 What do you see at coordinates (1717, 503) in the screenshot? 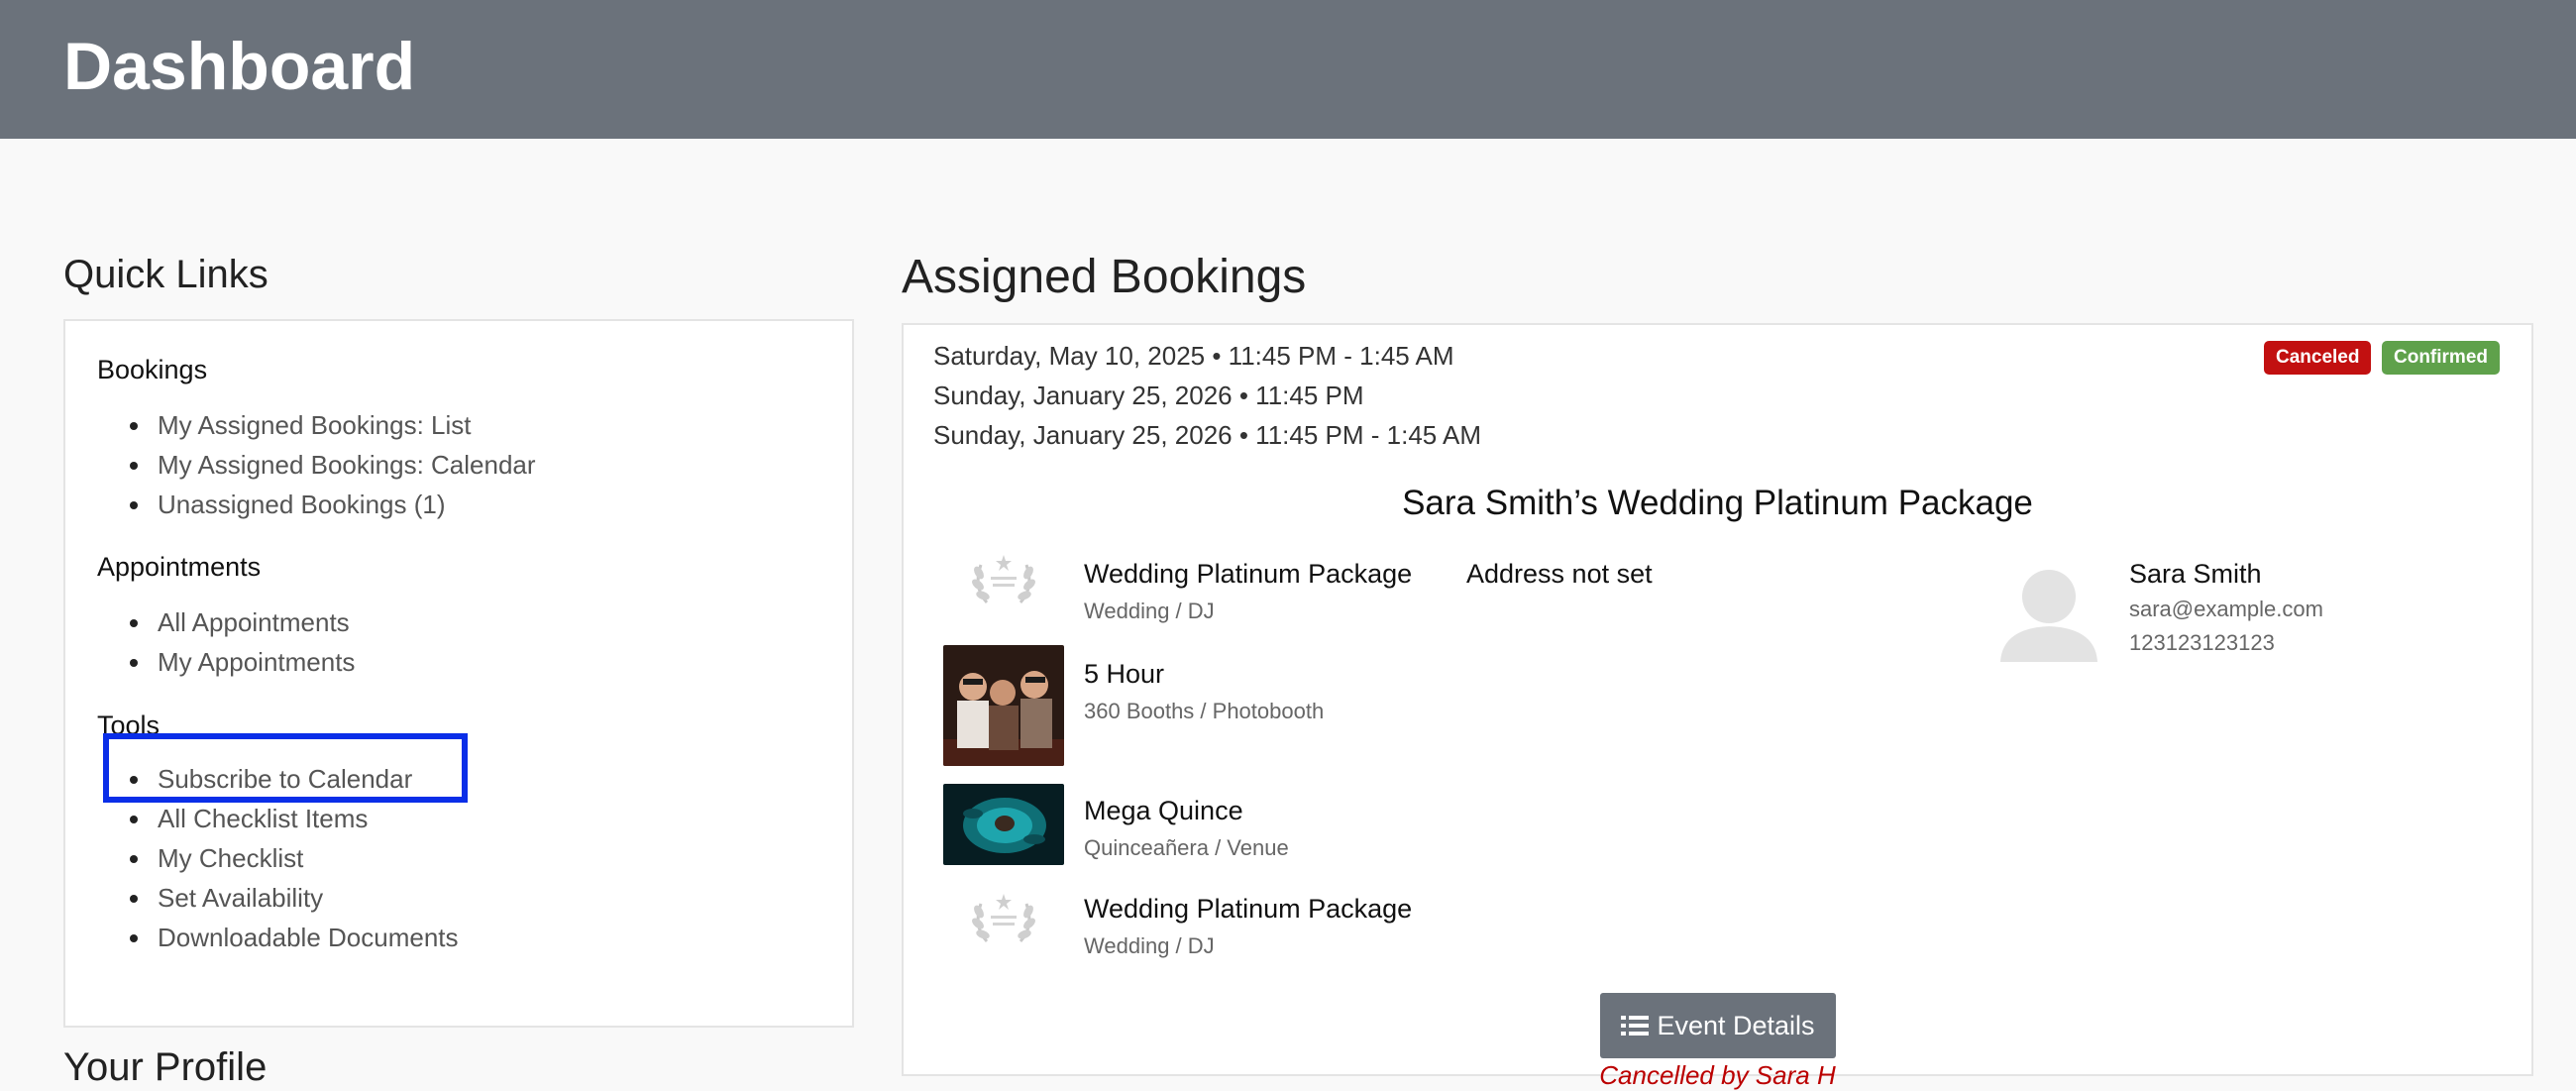
I see `event-title: Sara Smith’s Wedding Platinum Package` at bounding box center [1717, 503].